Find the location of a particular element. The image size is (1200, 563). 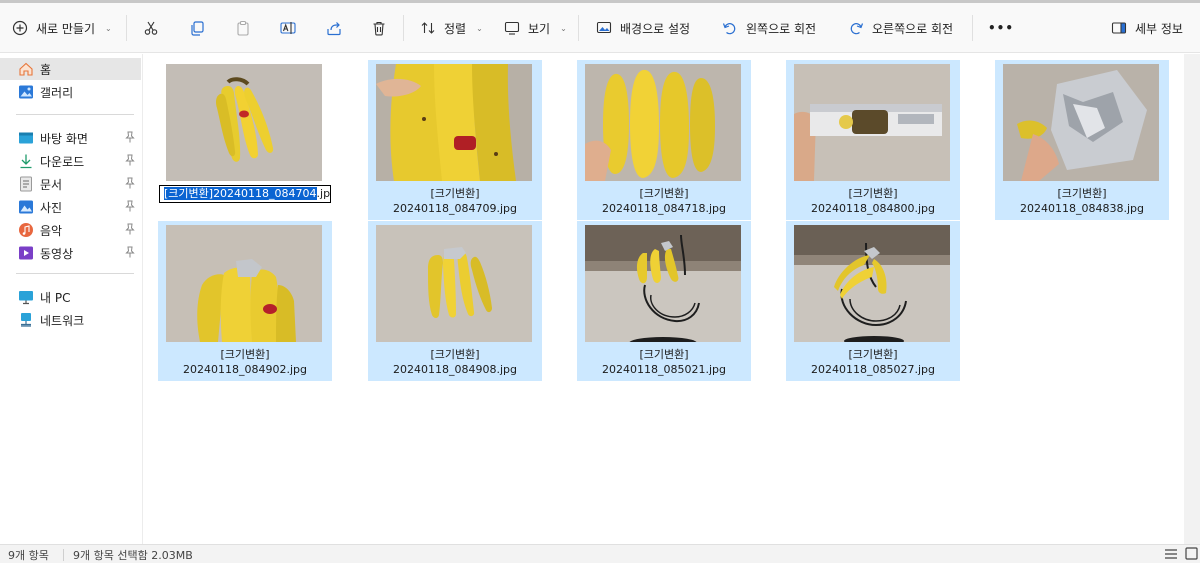

home-icon is located at coordinates (26, 69).